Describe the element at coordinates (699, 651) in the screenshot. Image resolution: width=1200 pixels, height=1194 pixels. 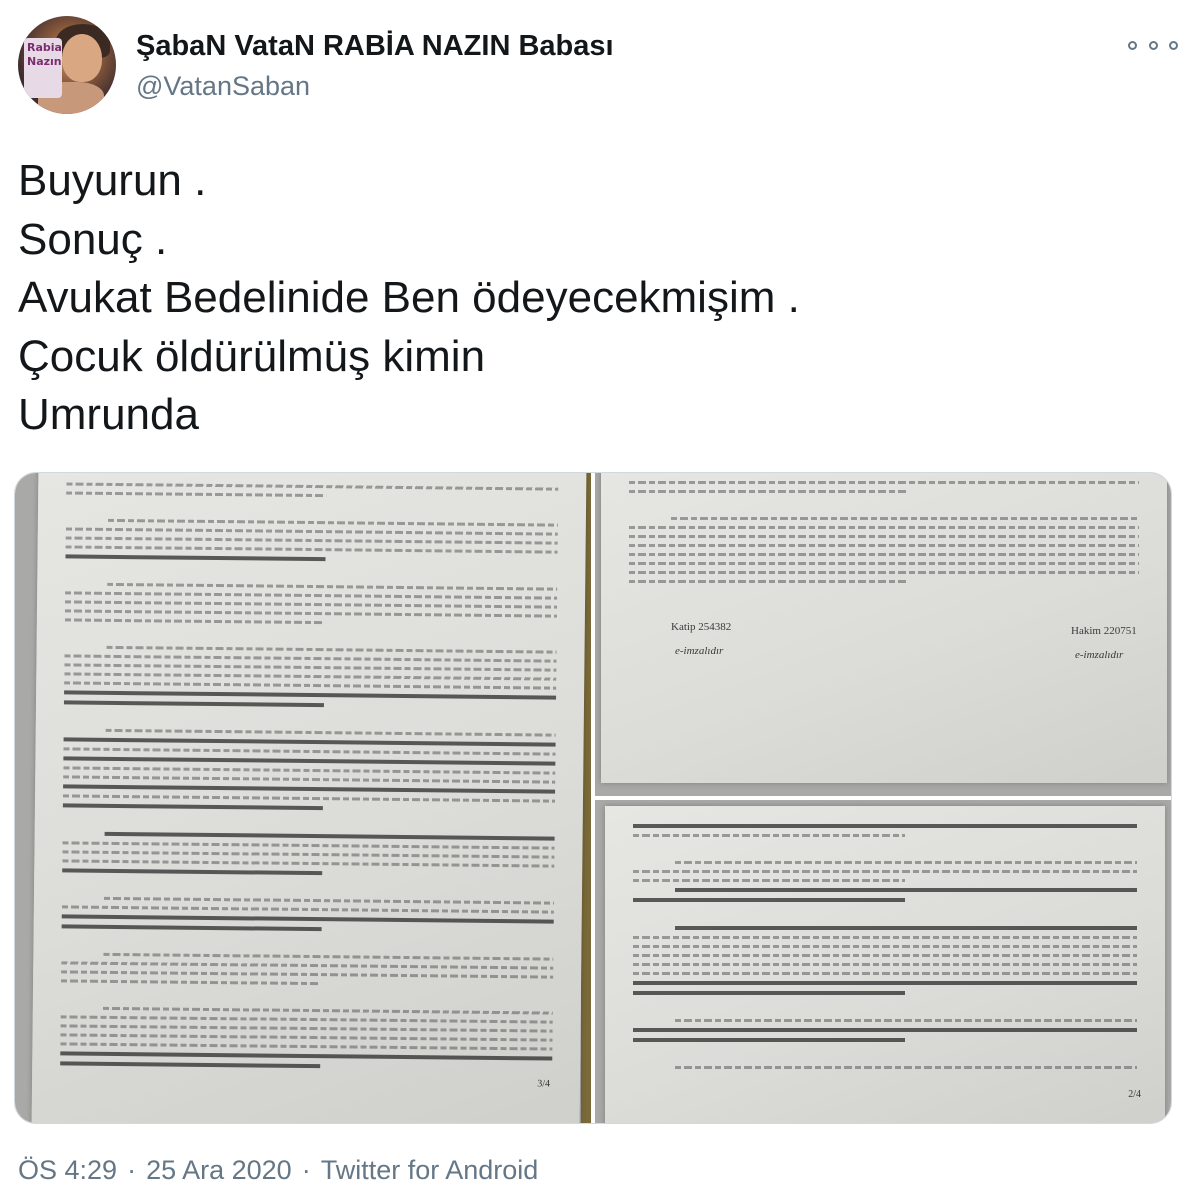
I see `clerk-esign: e-imzalıdır` at that location.